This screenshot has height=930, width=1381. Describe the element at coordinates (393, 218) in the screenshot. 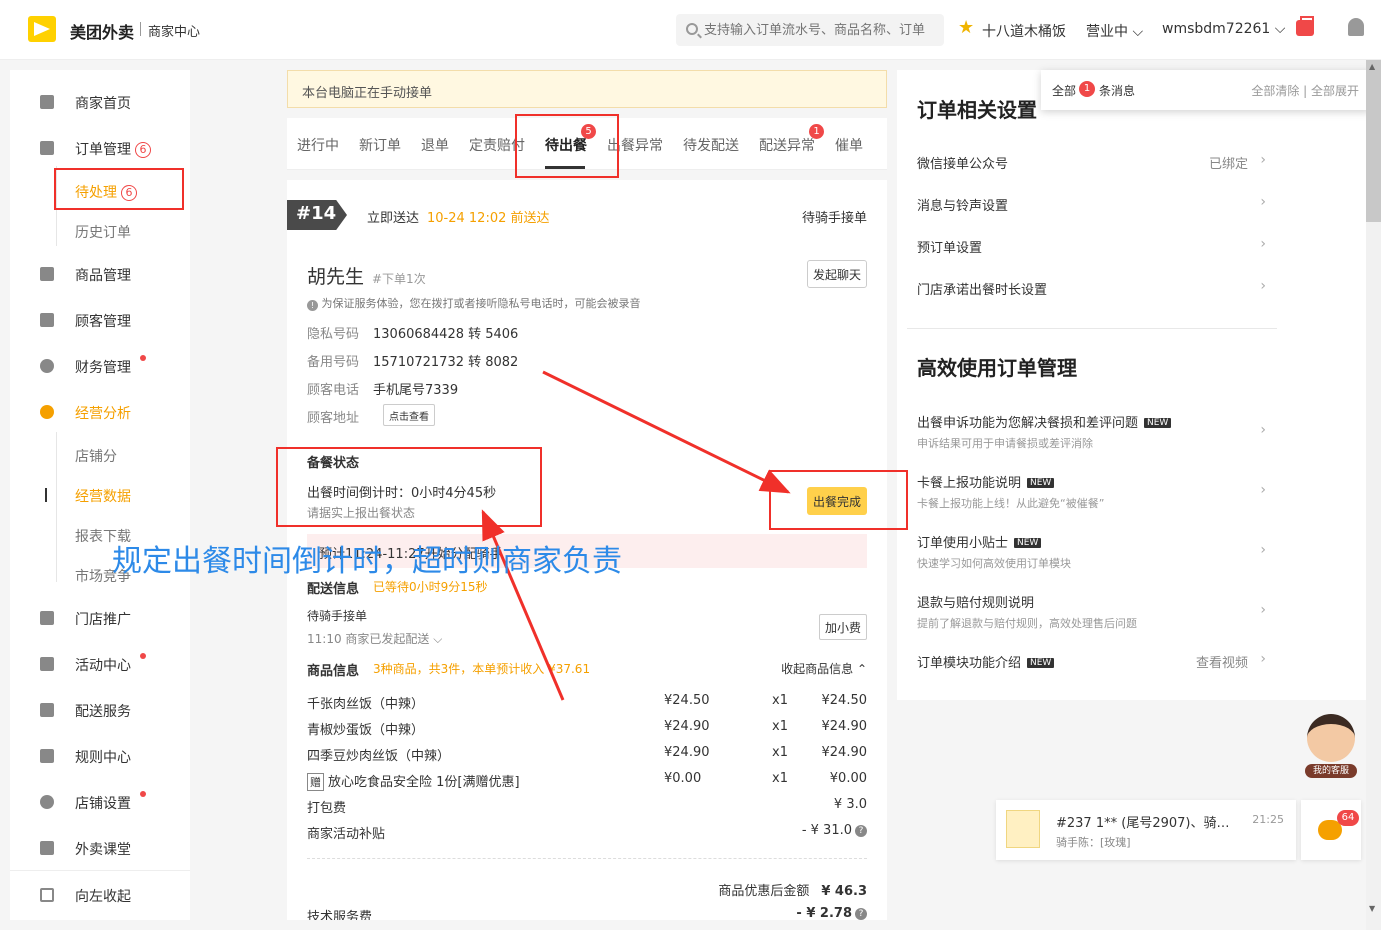

I see `delivery-type: 立即送达` at that location.